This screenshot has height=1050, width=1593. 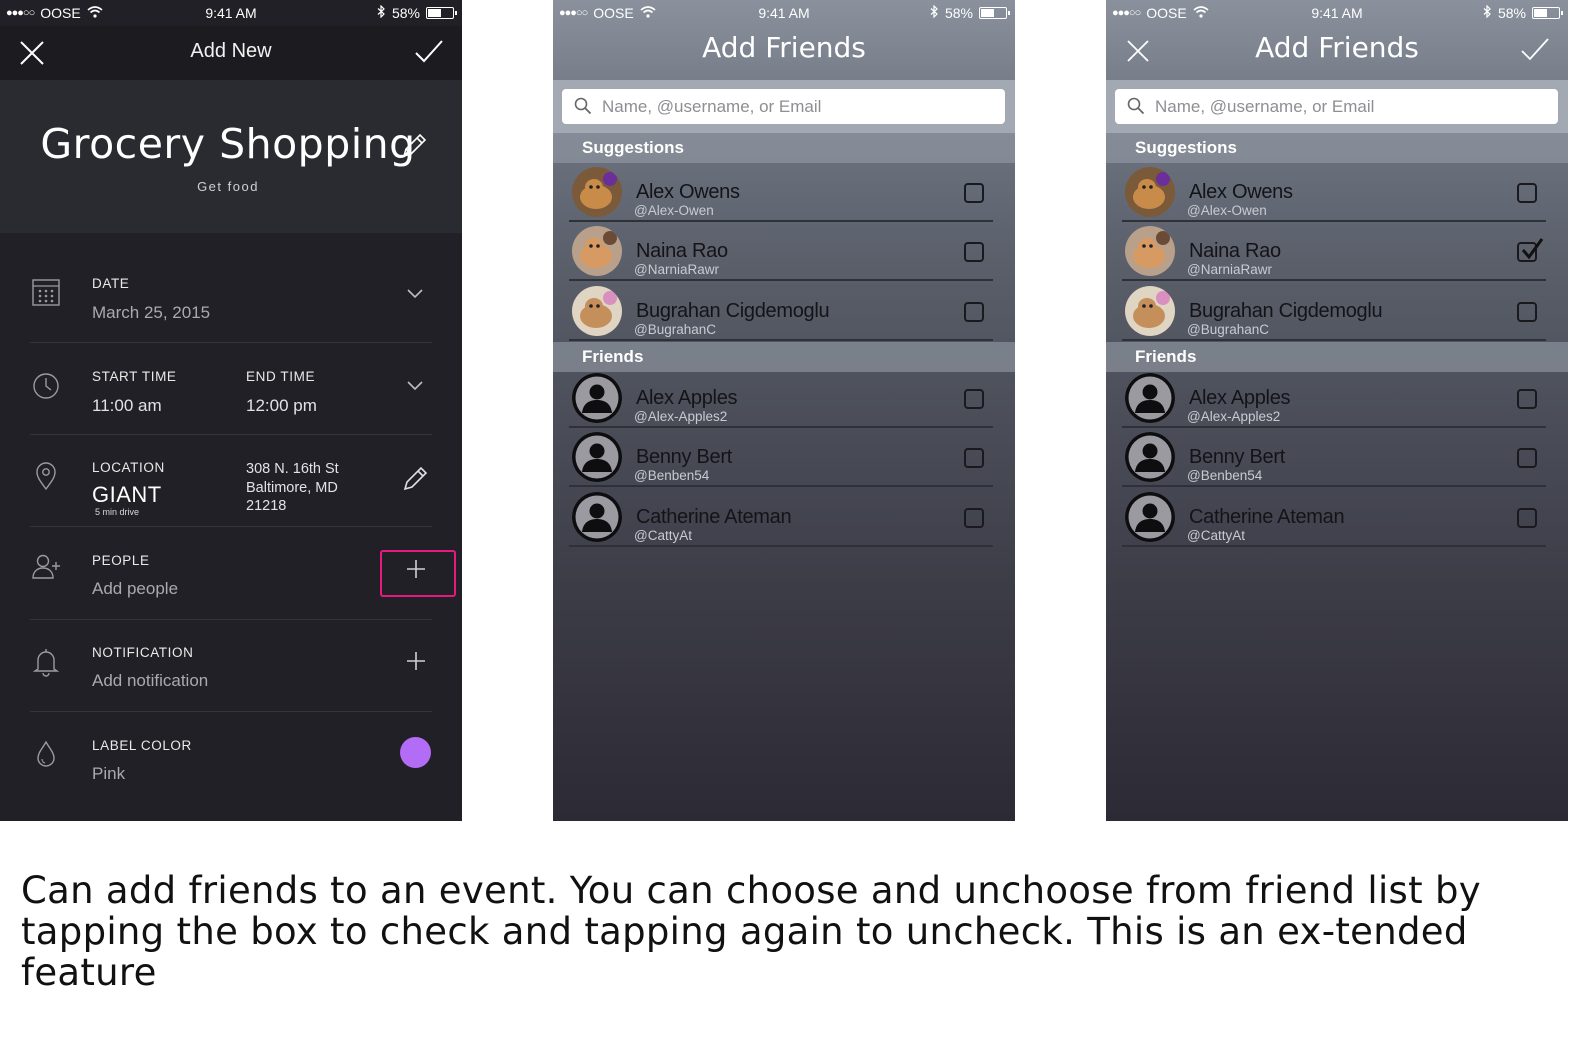 I want to click on date-value: March 25, 2015, so click(x=151, y=312).